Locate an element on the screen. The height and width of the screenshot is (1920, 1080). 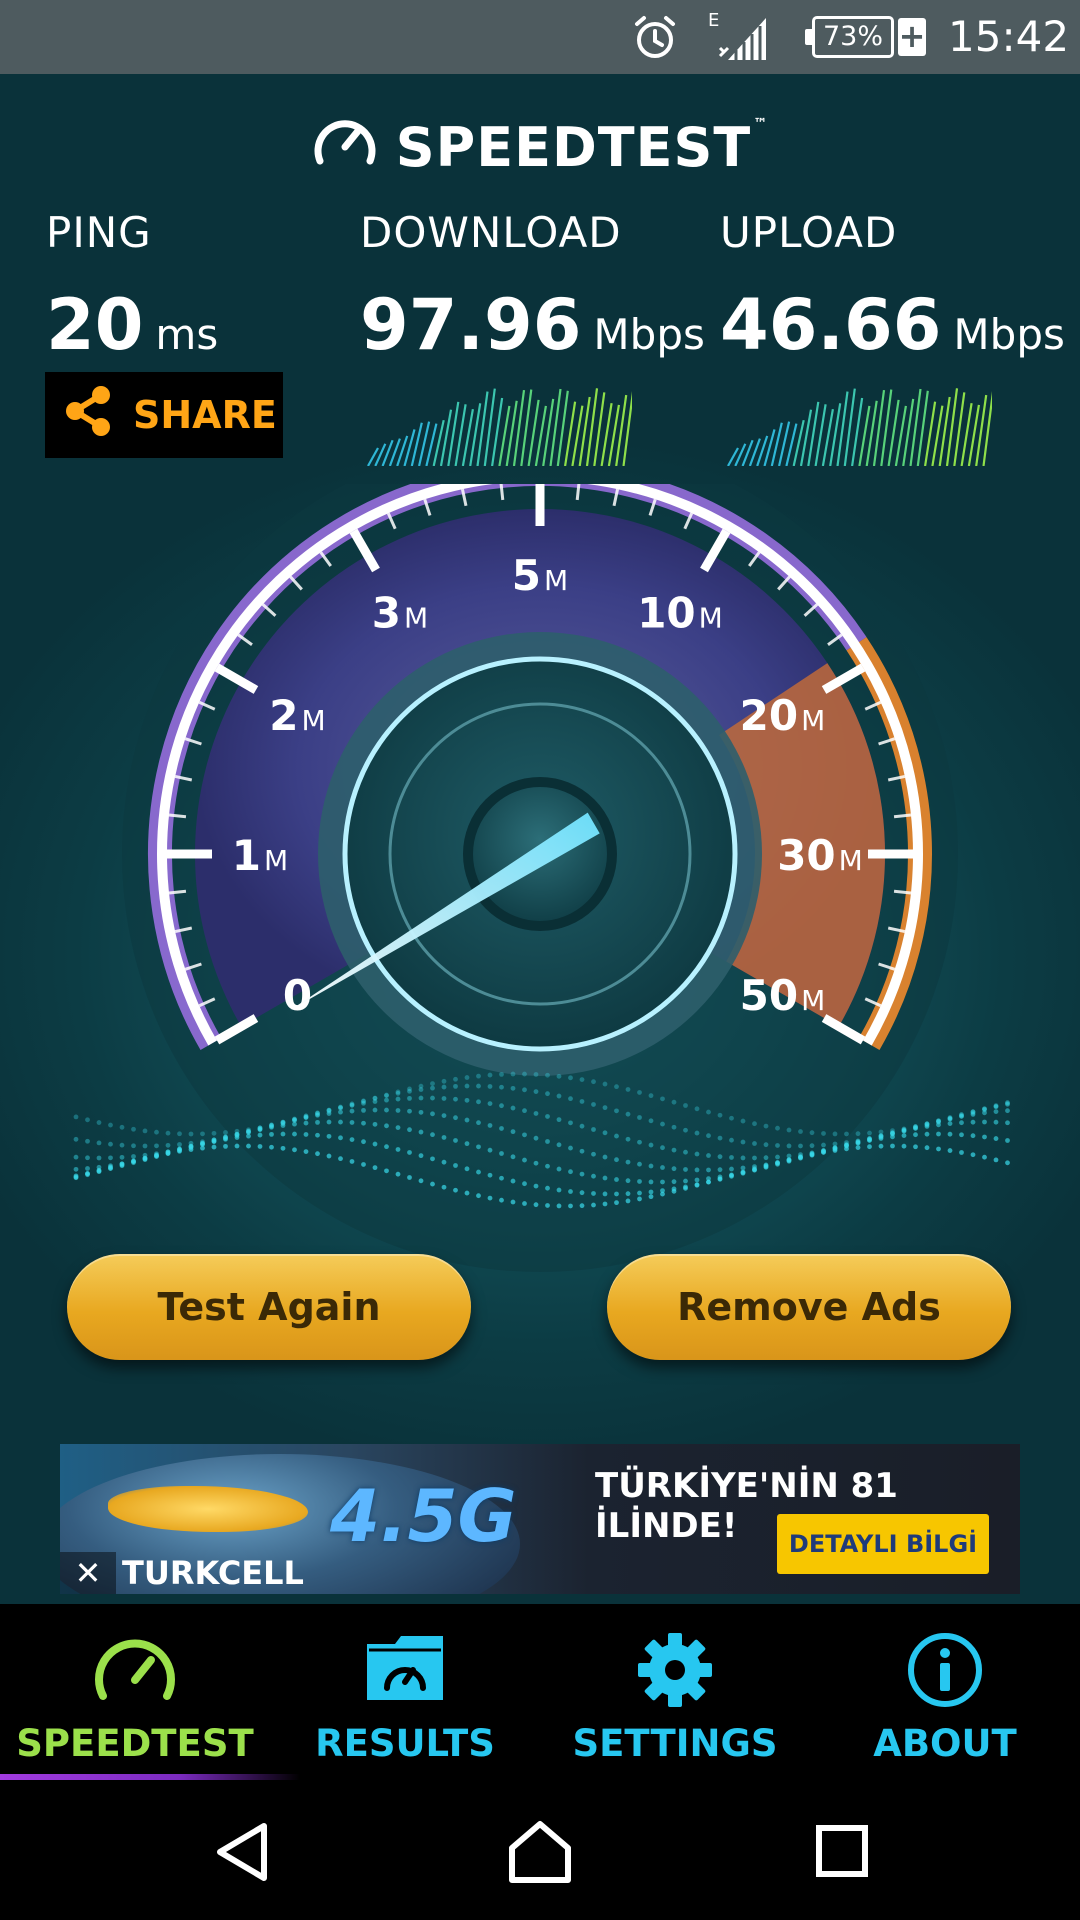
tab-settings: SETTINGS is located at coordinates (675, 1692).